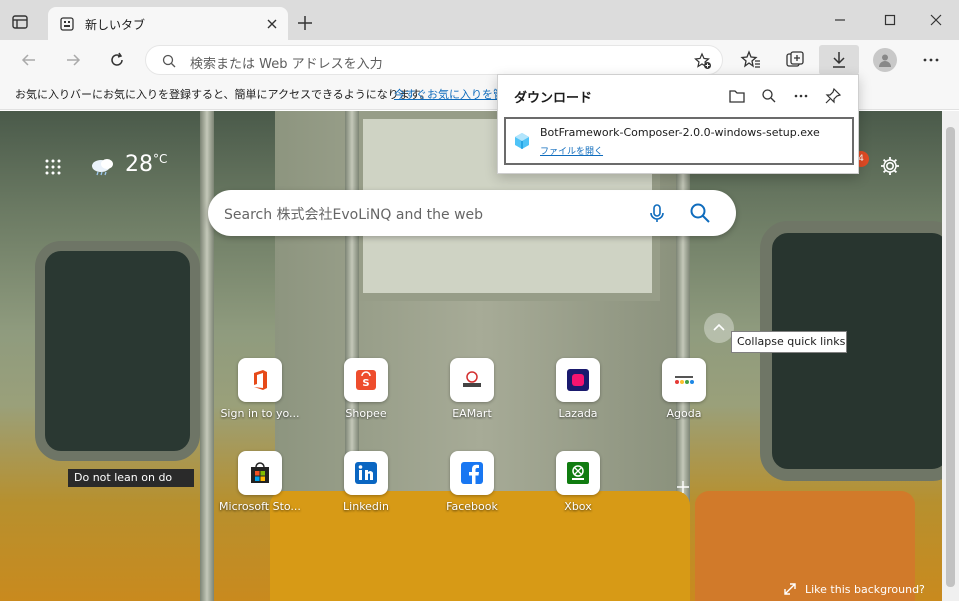 The height and width of the screenshot is (601, 959). Describe the element at coordinates (890, 166) in the screenshot. I see `gear-icon` at that location.